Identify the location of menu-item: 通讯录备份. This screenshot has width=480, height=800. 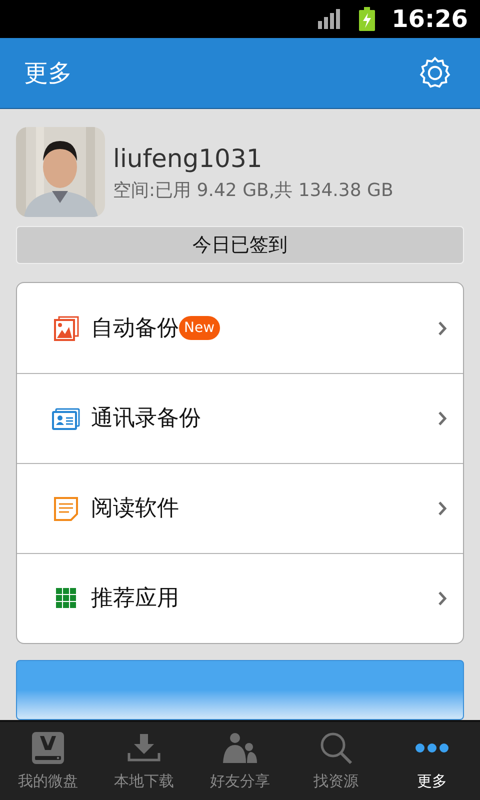
(240, 418).